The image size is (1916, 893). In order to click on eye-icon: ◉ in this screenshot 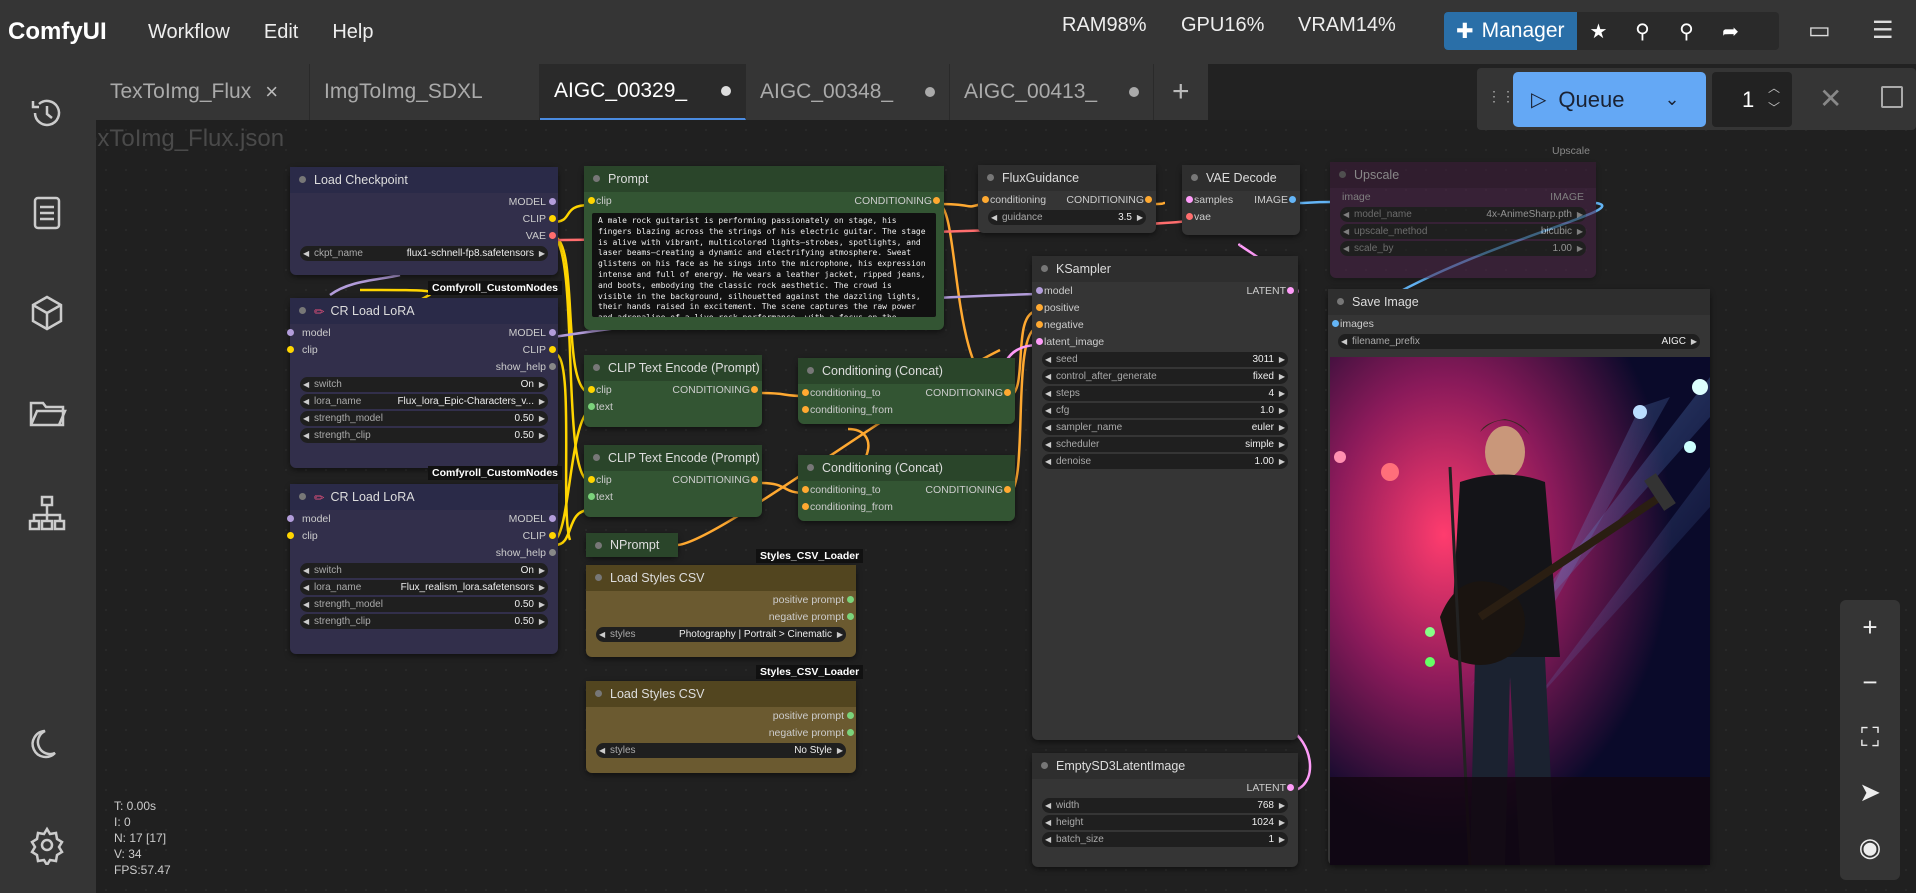, I will do `click(1870, 847)`.